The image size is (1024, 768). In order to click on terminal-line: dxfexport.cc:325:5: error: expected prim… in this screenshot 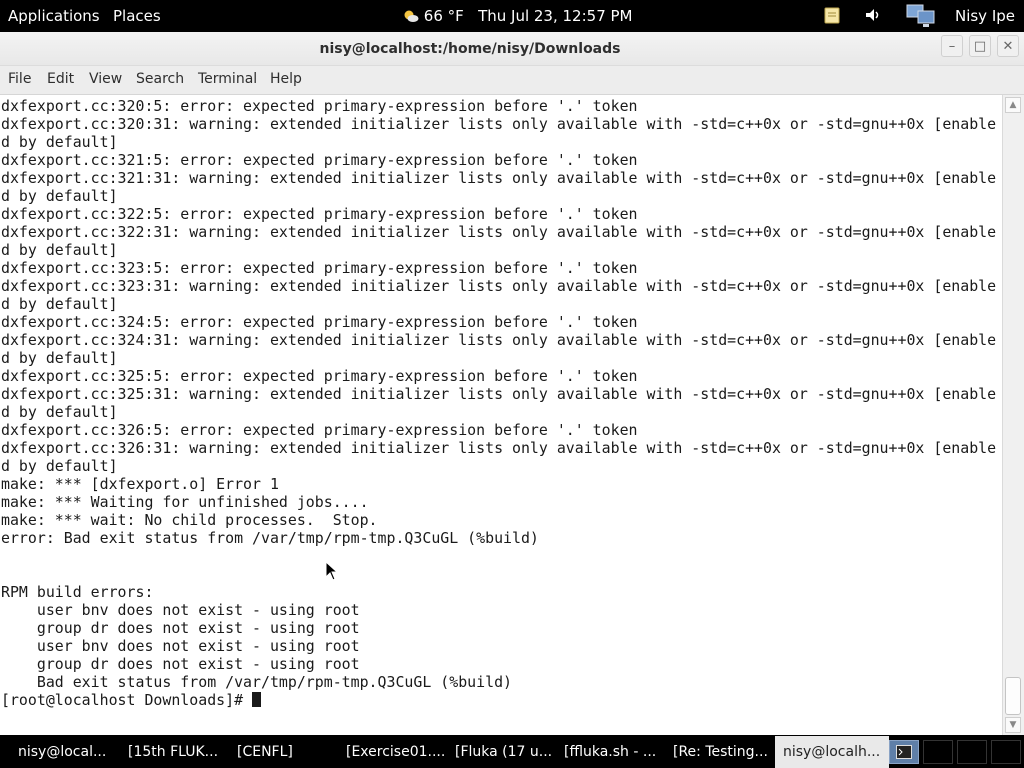, I will do `click(319, 376)`.